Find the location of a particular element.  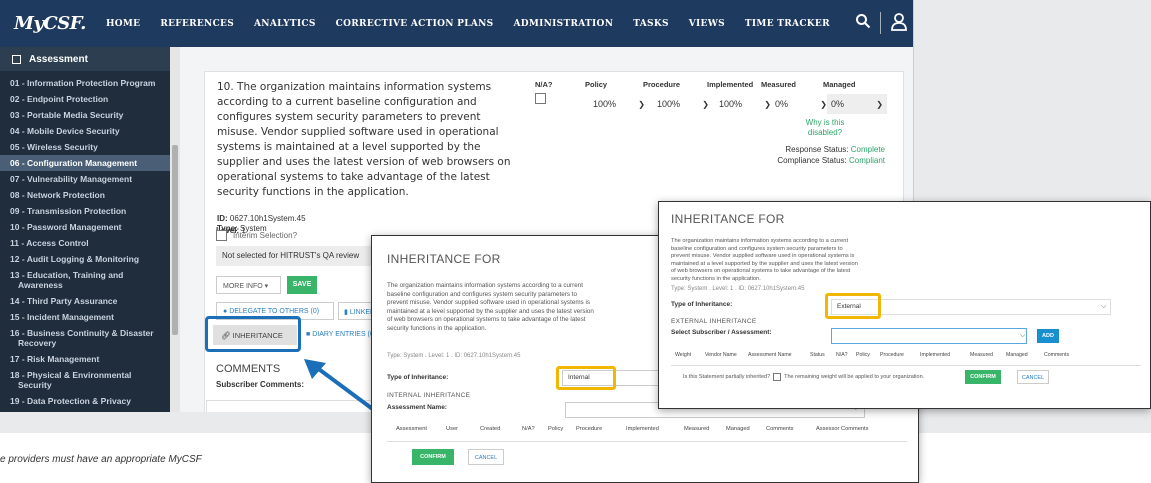

sidebar-header-label: Assessment is located at coordinates (58, 59).